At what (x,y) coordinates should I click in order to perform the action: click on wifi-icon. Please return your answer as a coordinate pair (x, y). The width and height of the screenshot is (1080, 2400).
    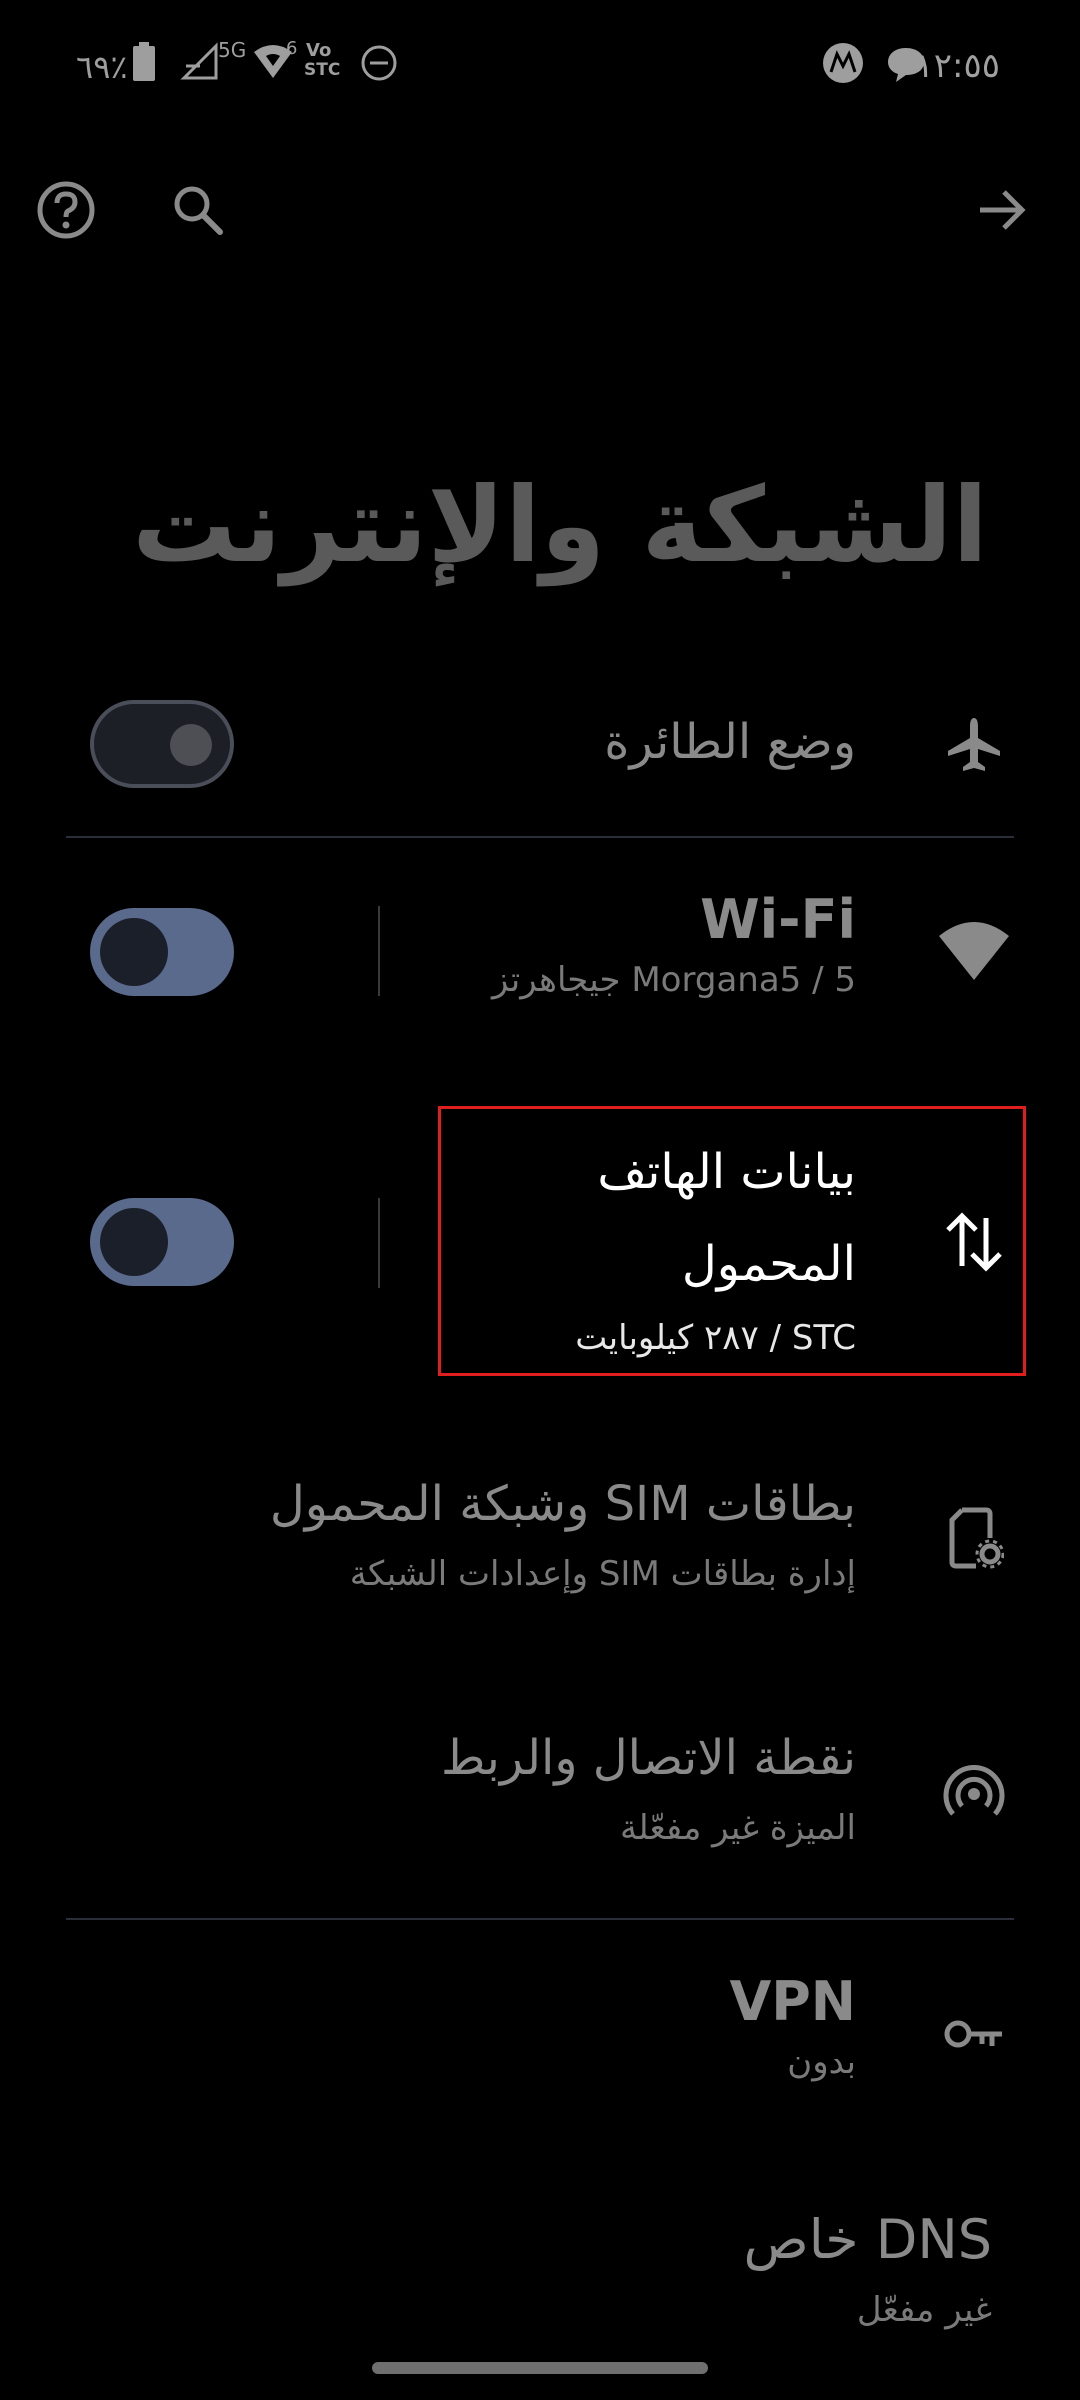
    Looking at the image, I should click on (974, 950).